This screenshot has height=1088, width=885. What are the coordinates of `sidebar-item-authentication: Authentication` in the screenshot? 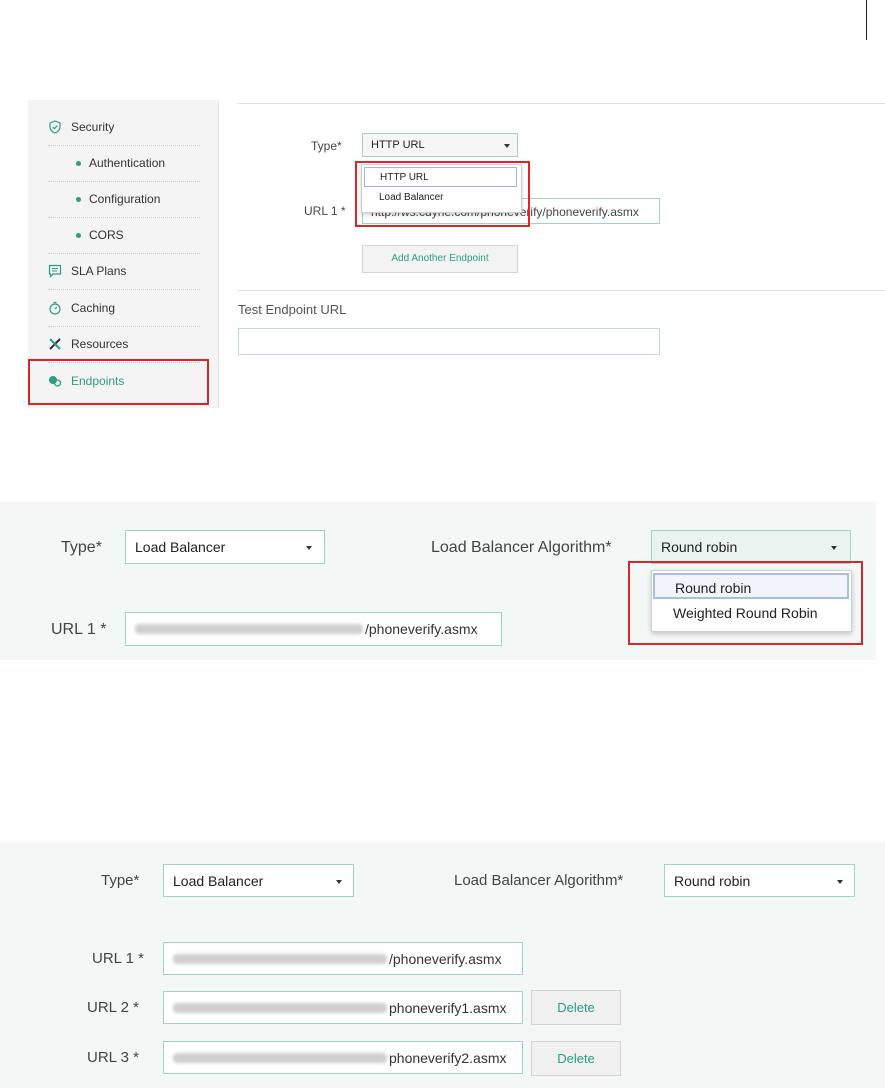 It's located at (124, 163).